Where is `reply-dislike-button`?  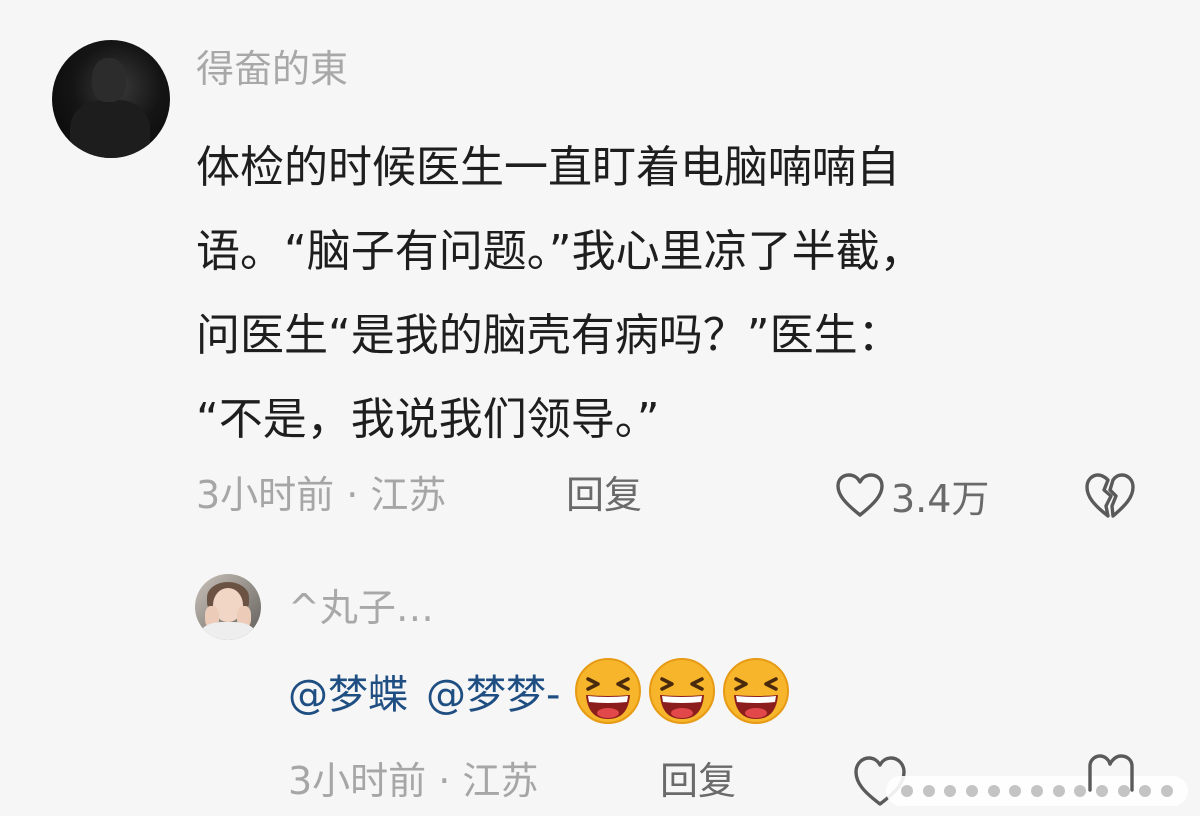
reply-dislike-button is located at coordinates (1111, 772).